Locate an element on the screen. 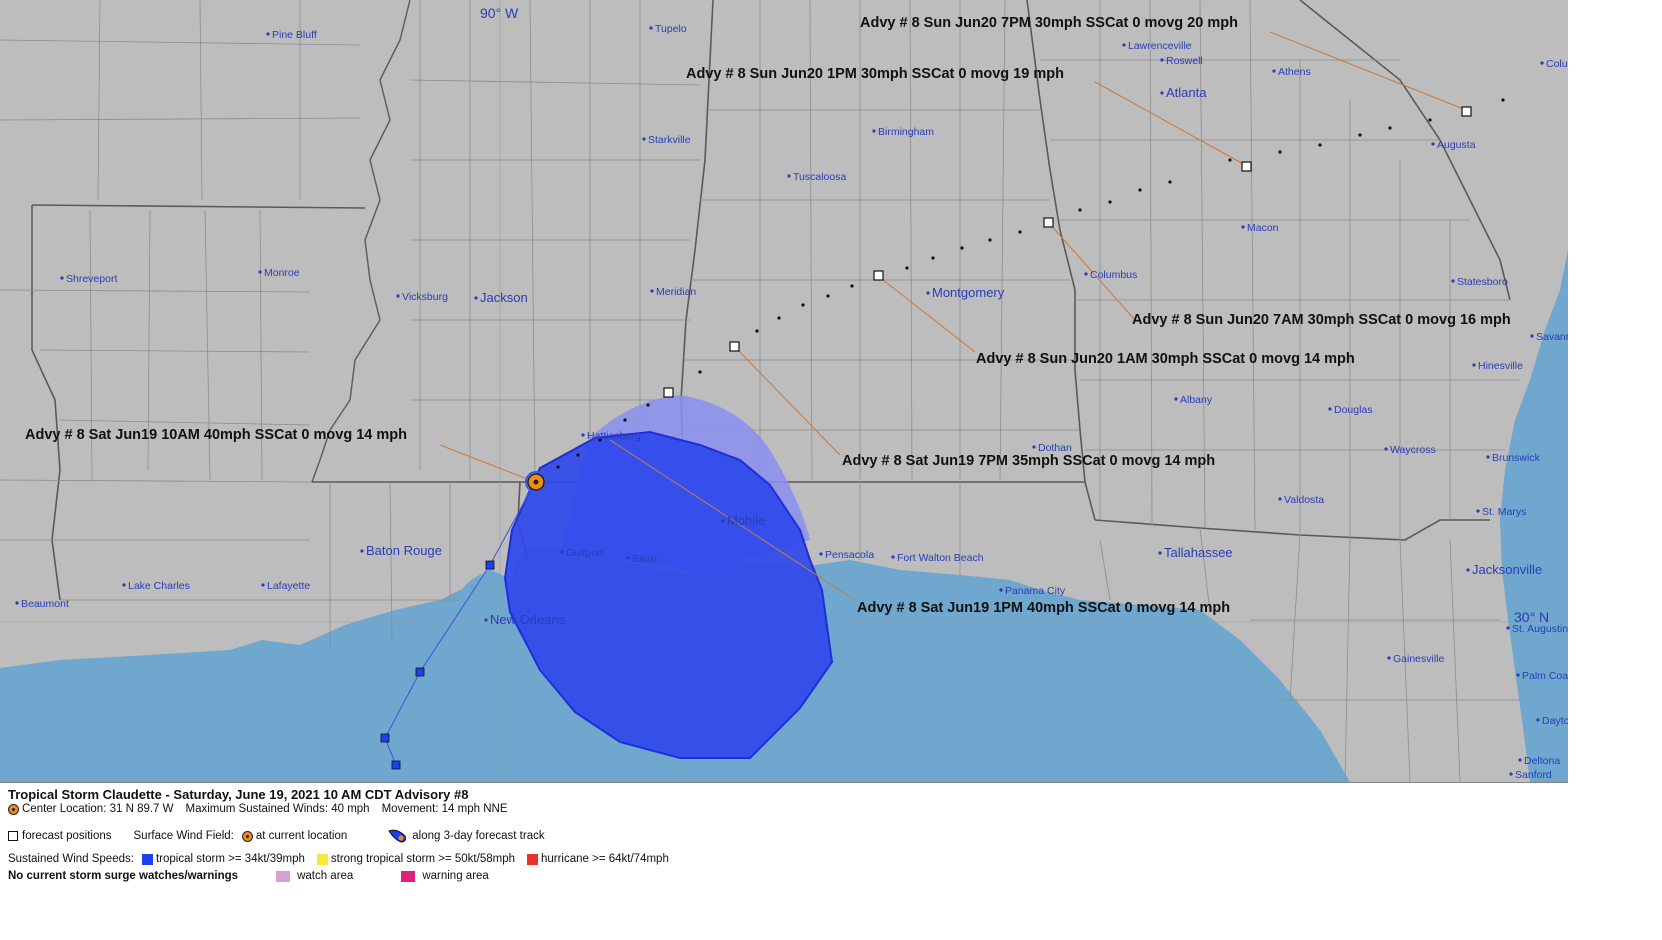 The width and height of the screenshot is (1662, 940). watch-area-swatch is located at coordinates (283, 876).